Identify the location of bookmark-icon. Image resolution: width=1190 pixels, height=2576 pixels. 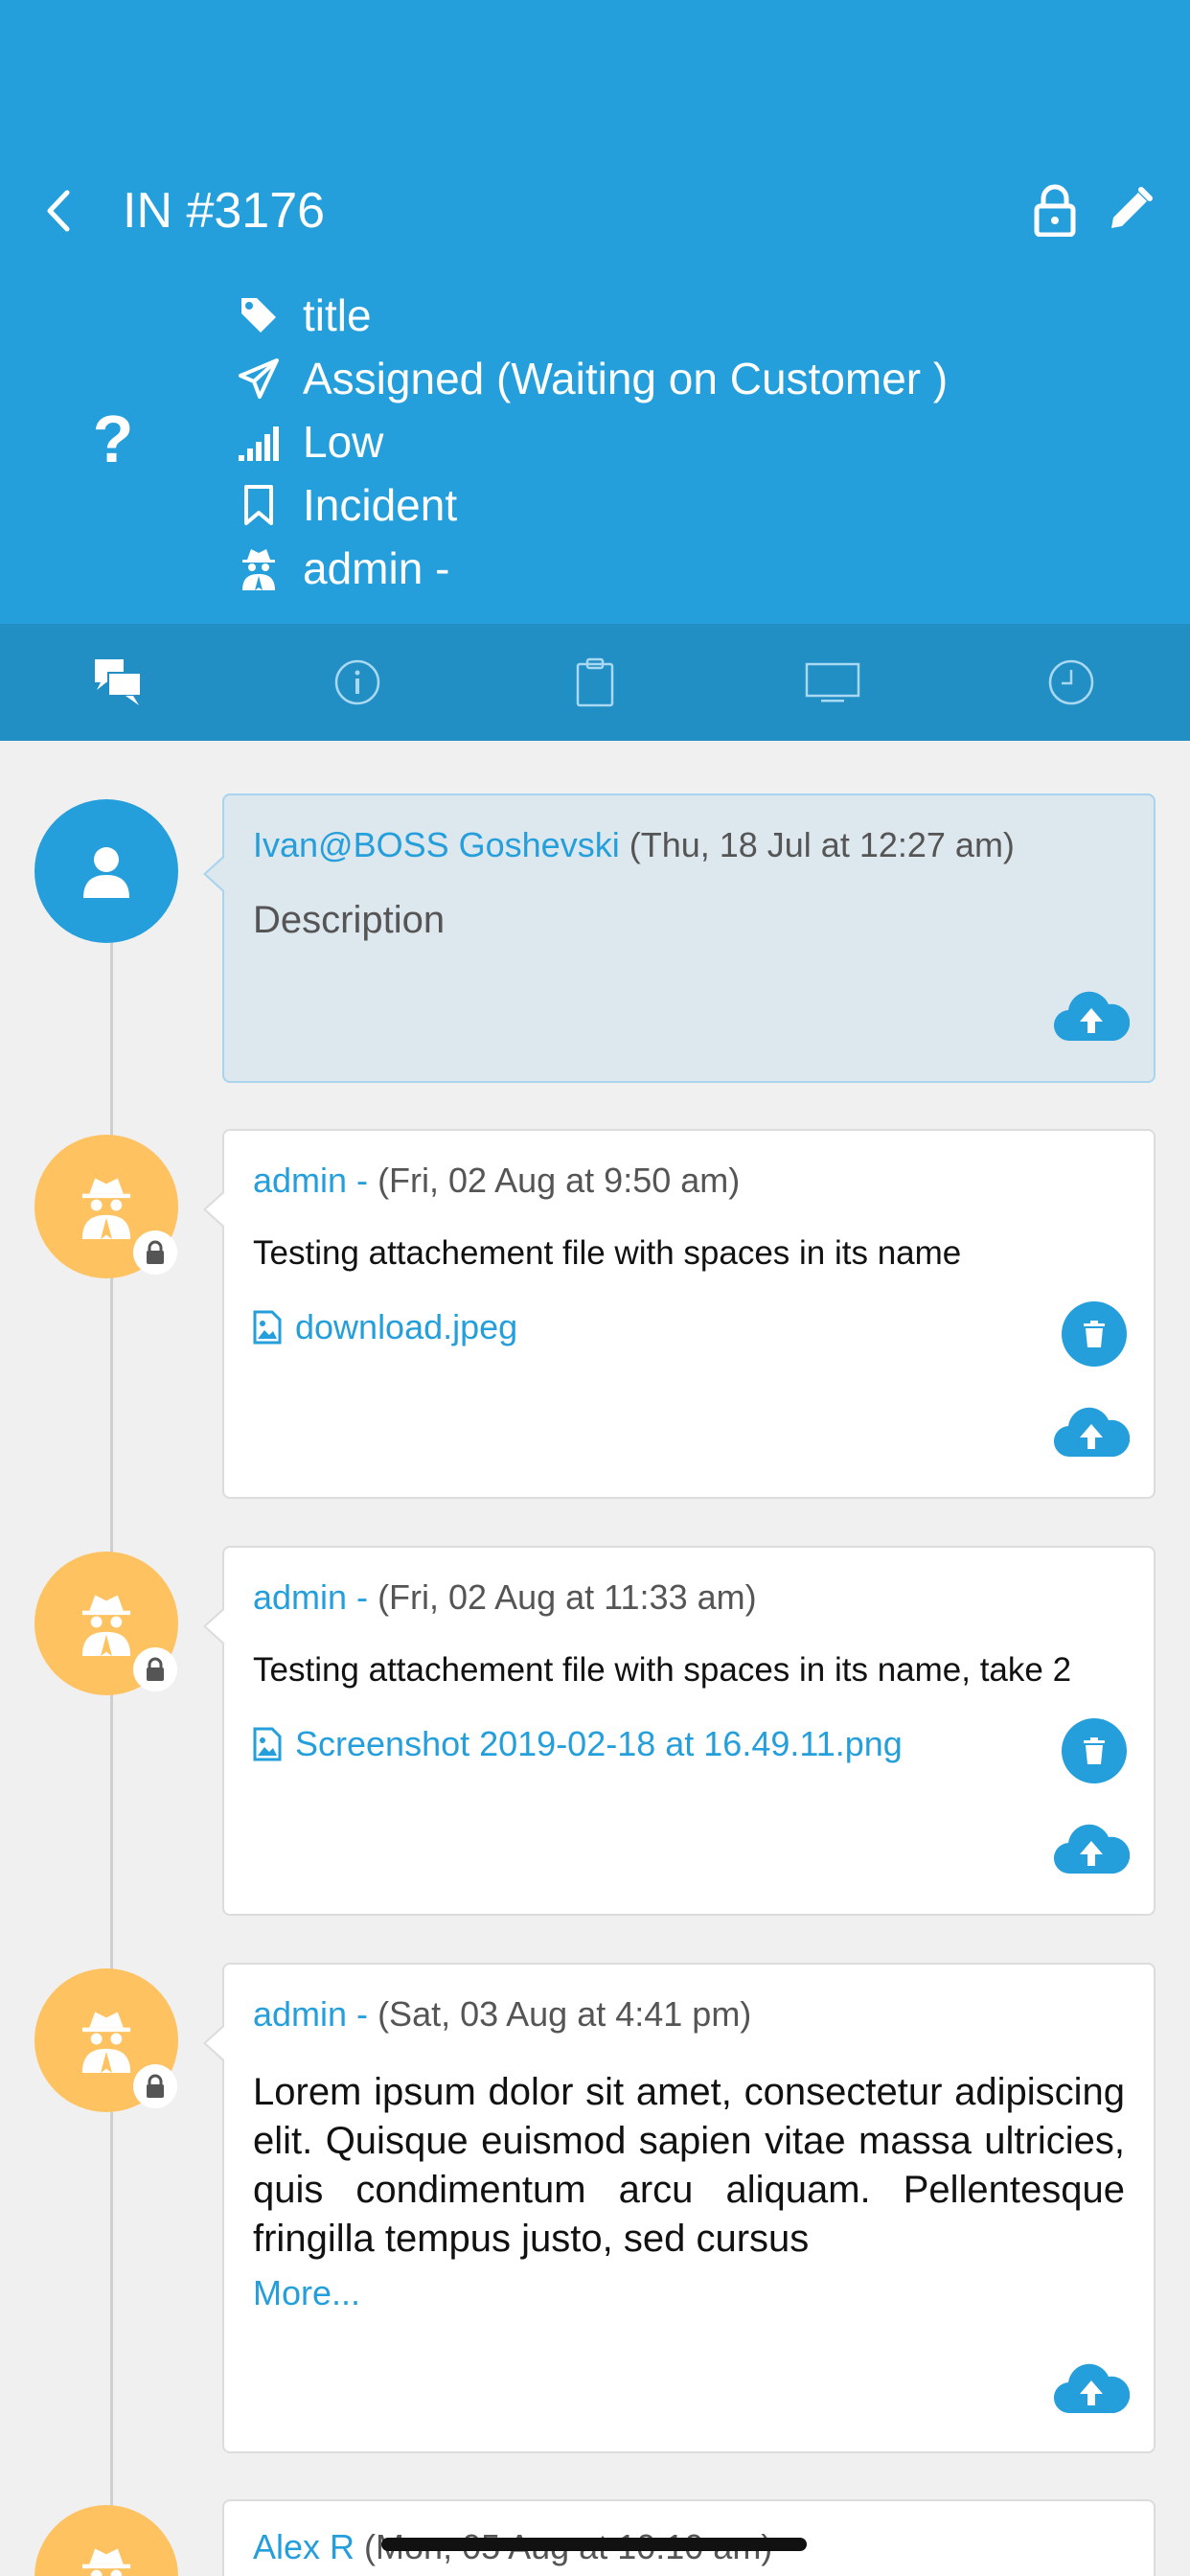
(259, 505).